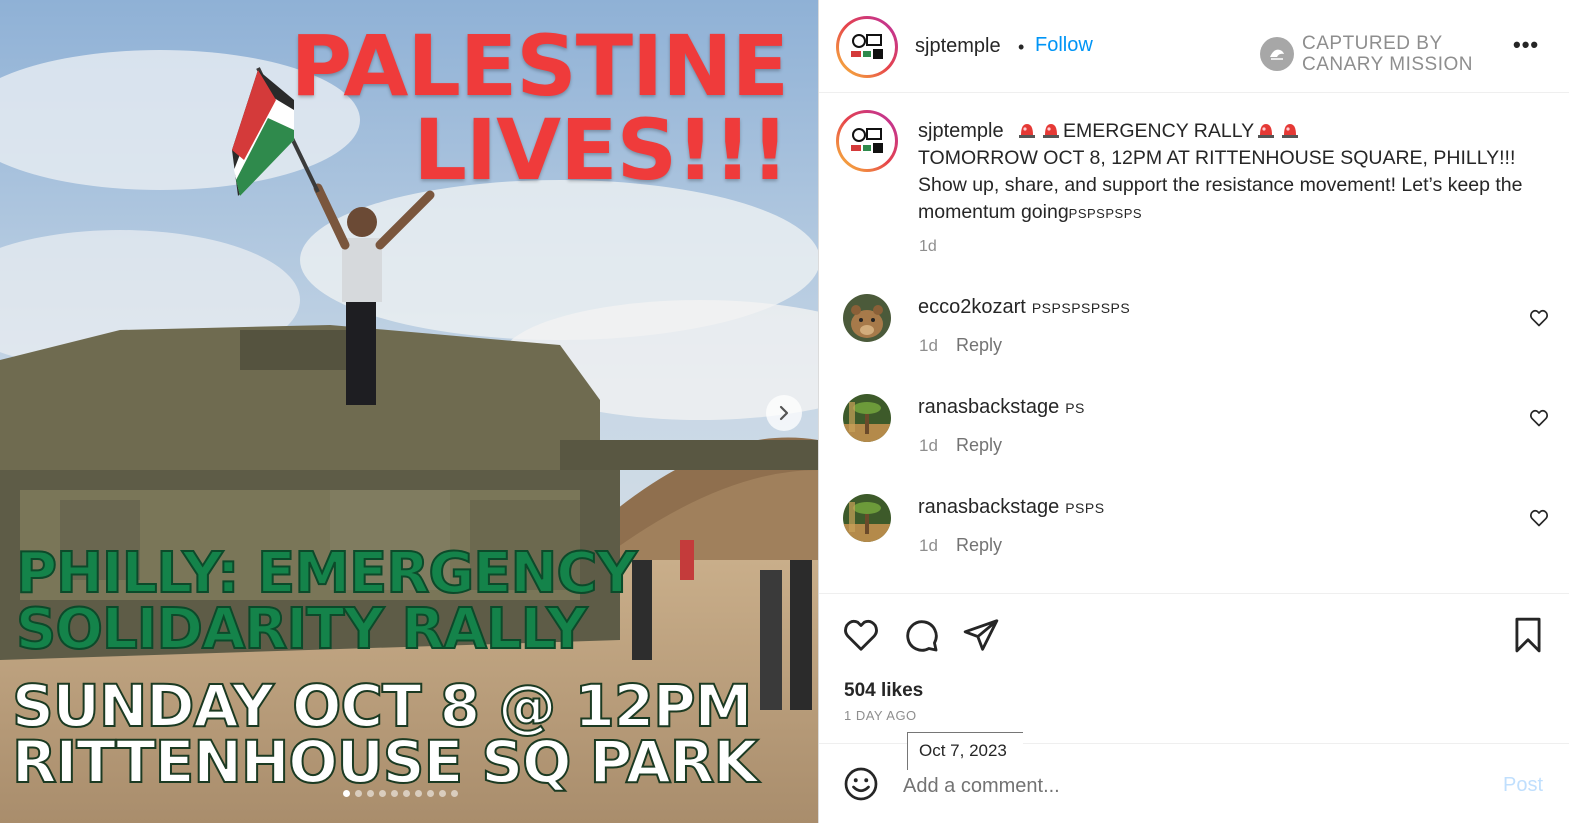 The image size is (1569, 823). I want to click on comment-text: PS, so click(1075, 408).